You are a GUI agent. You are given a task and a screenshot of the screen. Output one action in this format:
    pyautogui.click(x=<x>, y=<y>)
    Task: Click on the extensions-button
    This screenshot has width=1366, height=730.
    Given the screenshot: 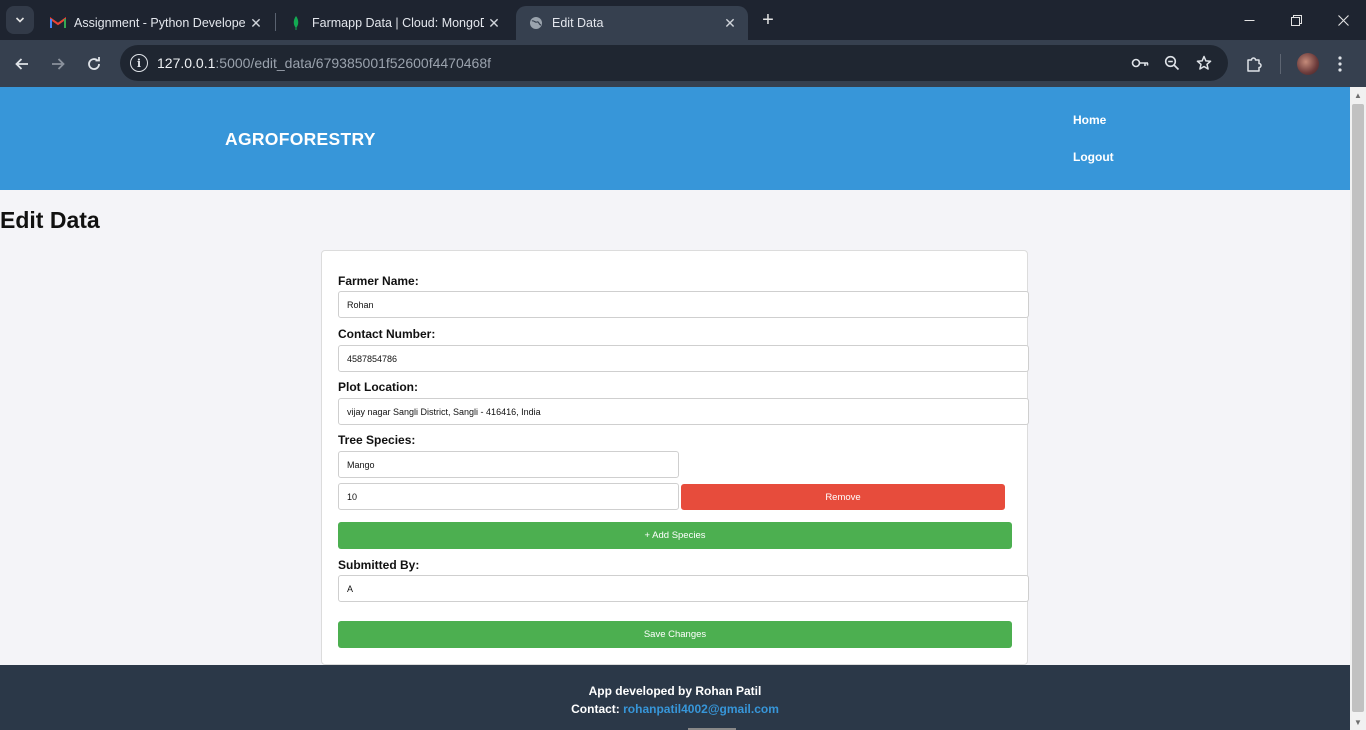 What is the action you would take?
    pyautogui.click(x=1254, y=64)
    